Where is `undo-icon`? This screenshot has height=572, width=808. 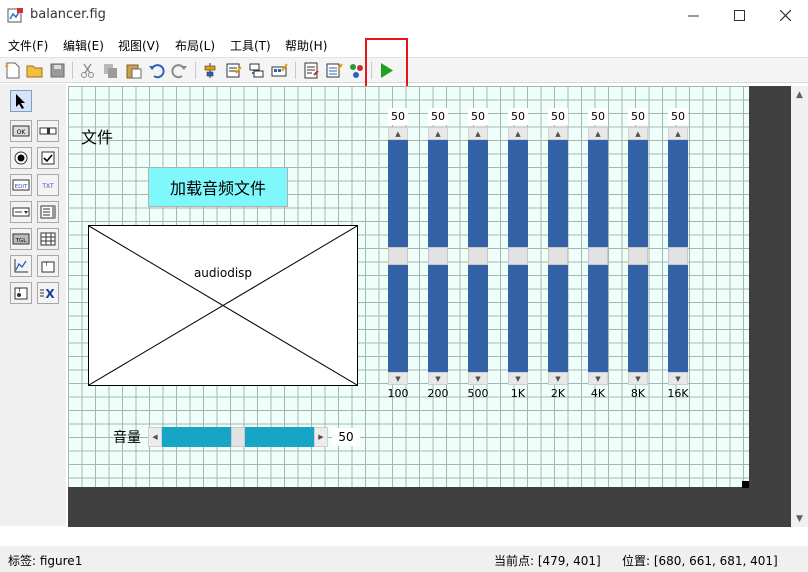 undo-icon is located at coordinates (156, 70).